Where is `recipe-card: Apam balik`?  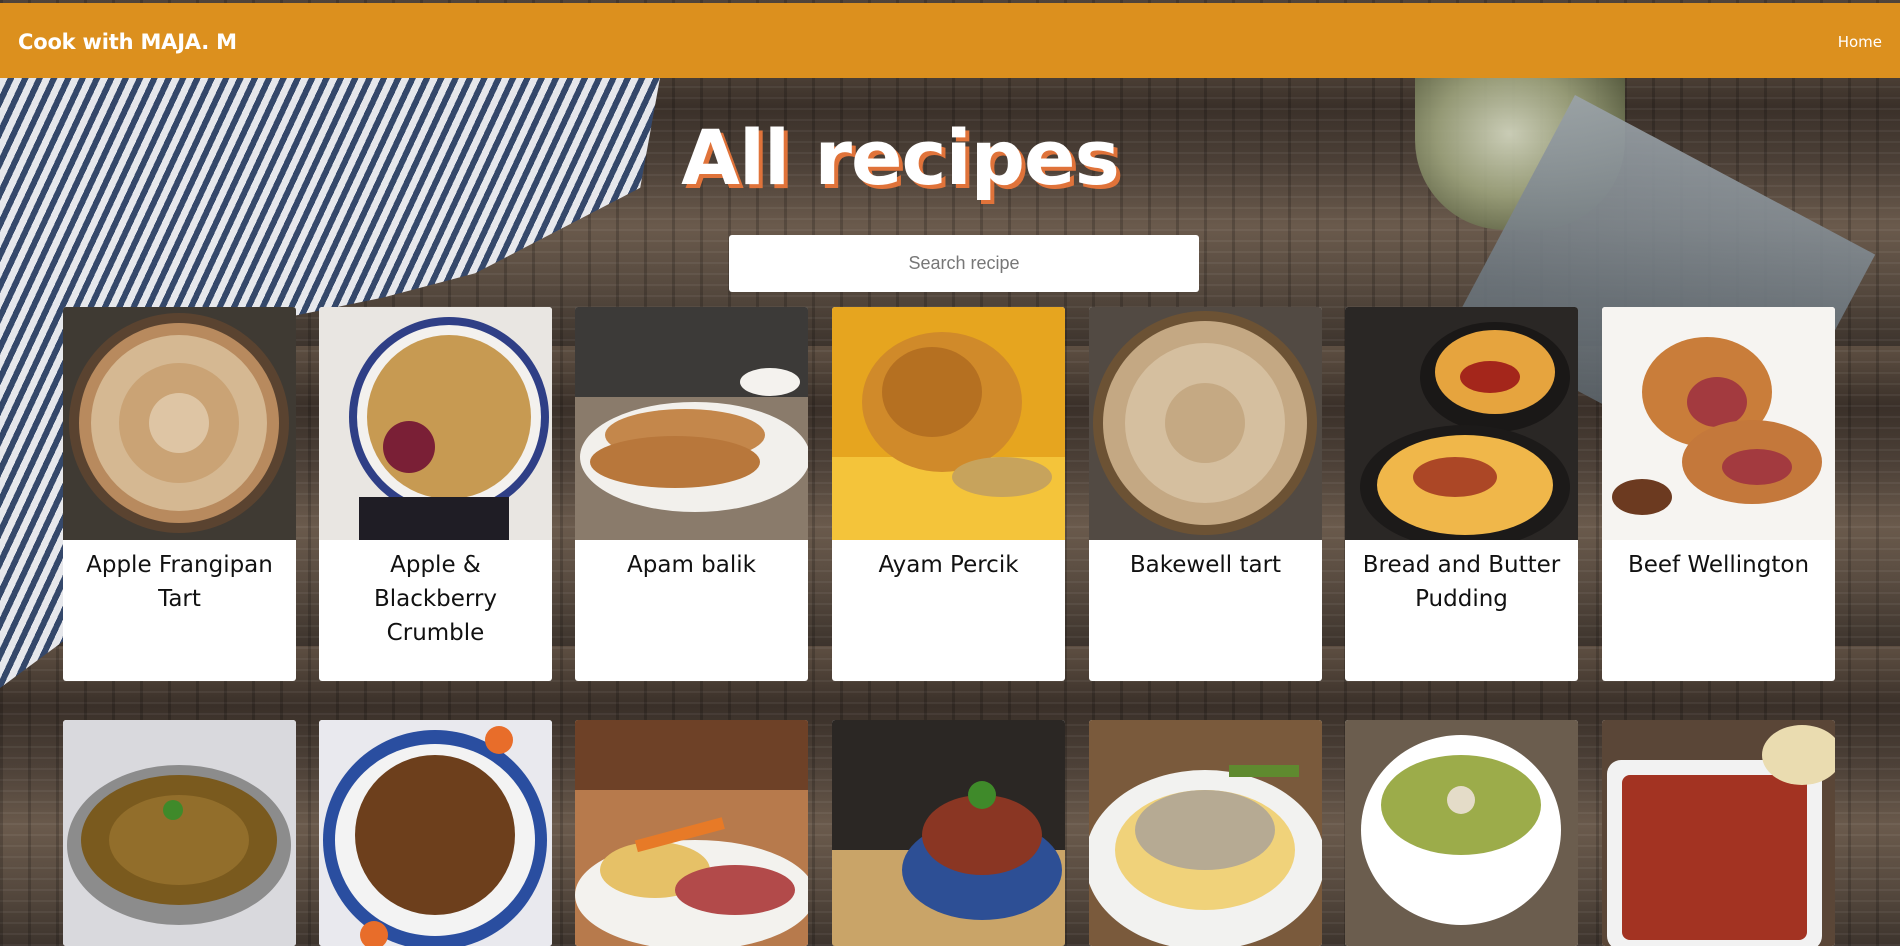
recipe-card: Apam balik is located at coordinates (691, 494).